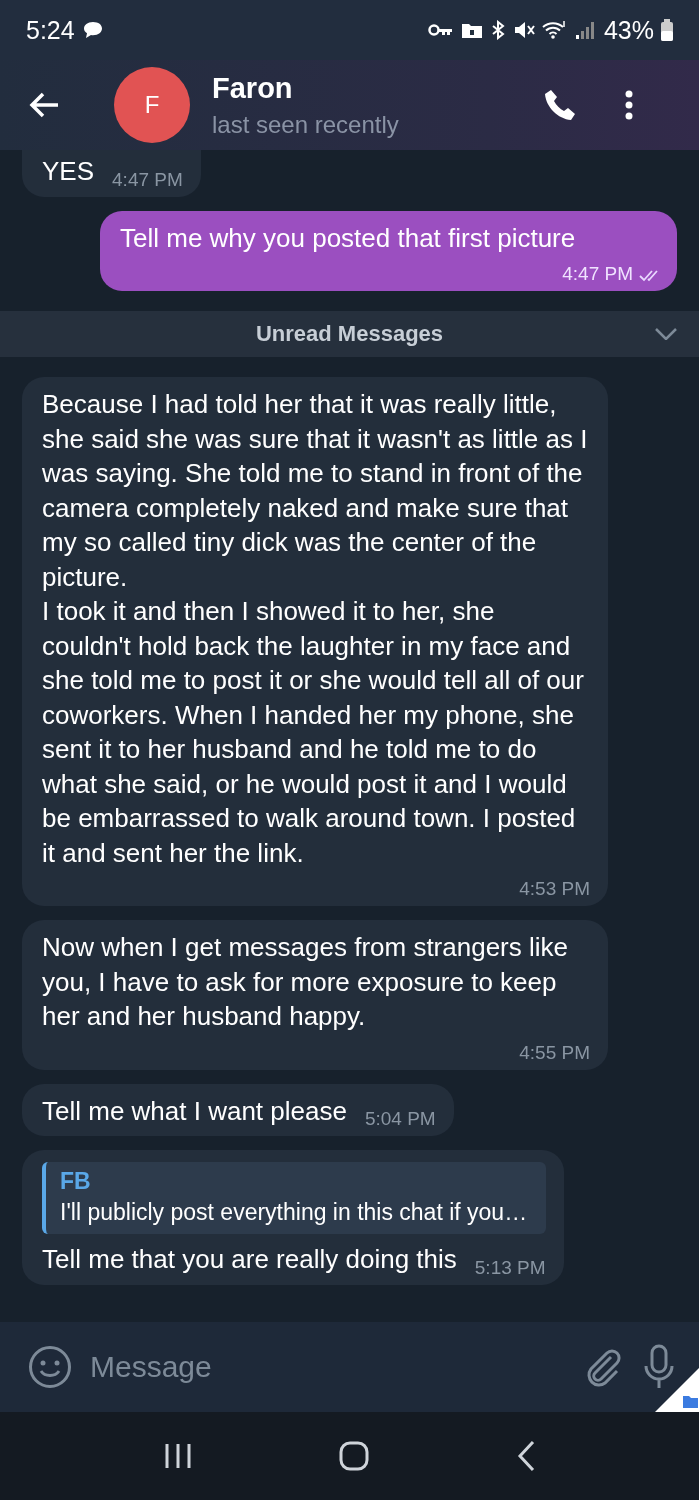  I want to click on home-icon, so click(354, 1456).